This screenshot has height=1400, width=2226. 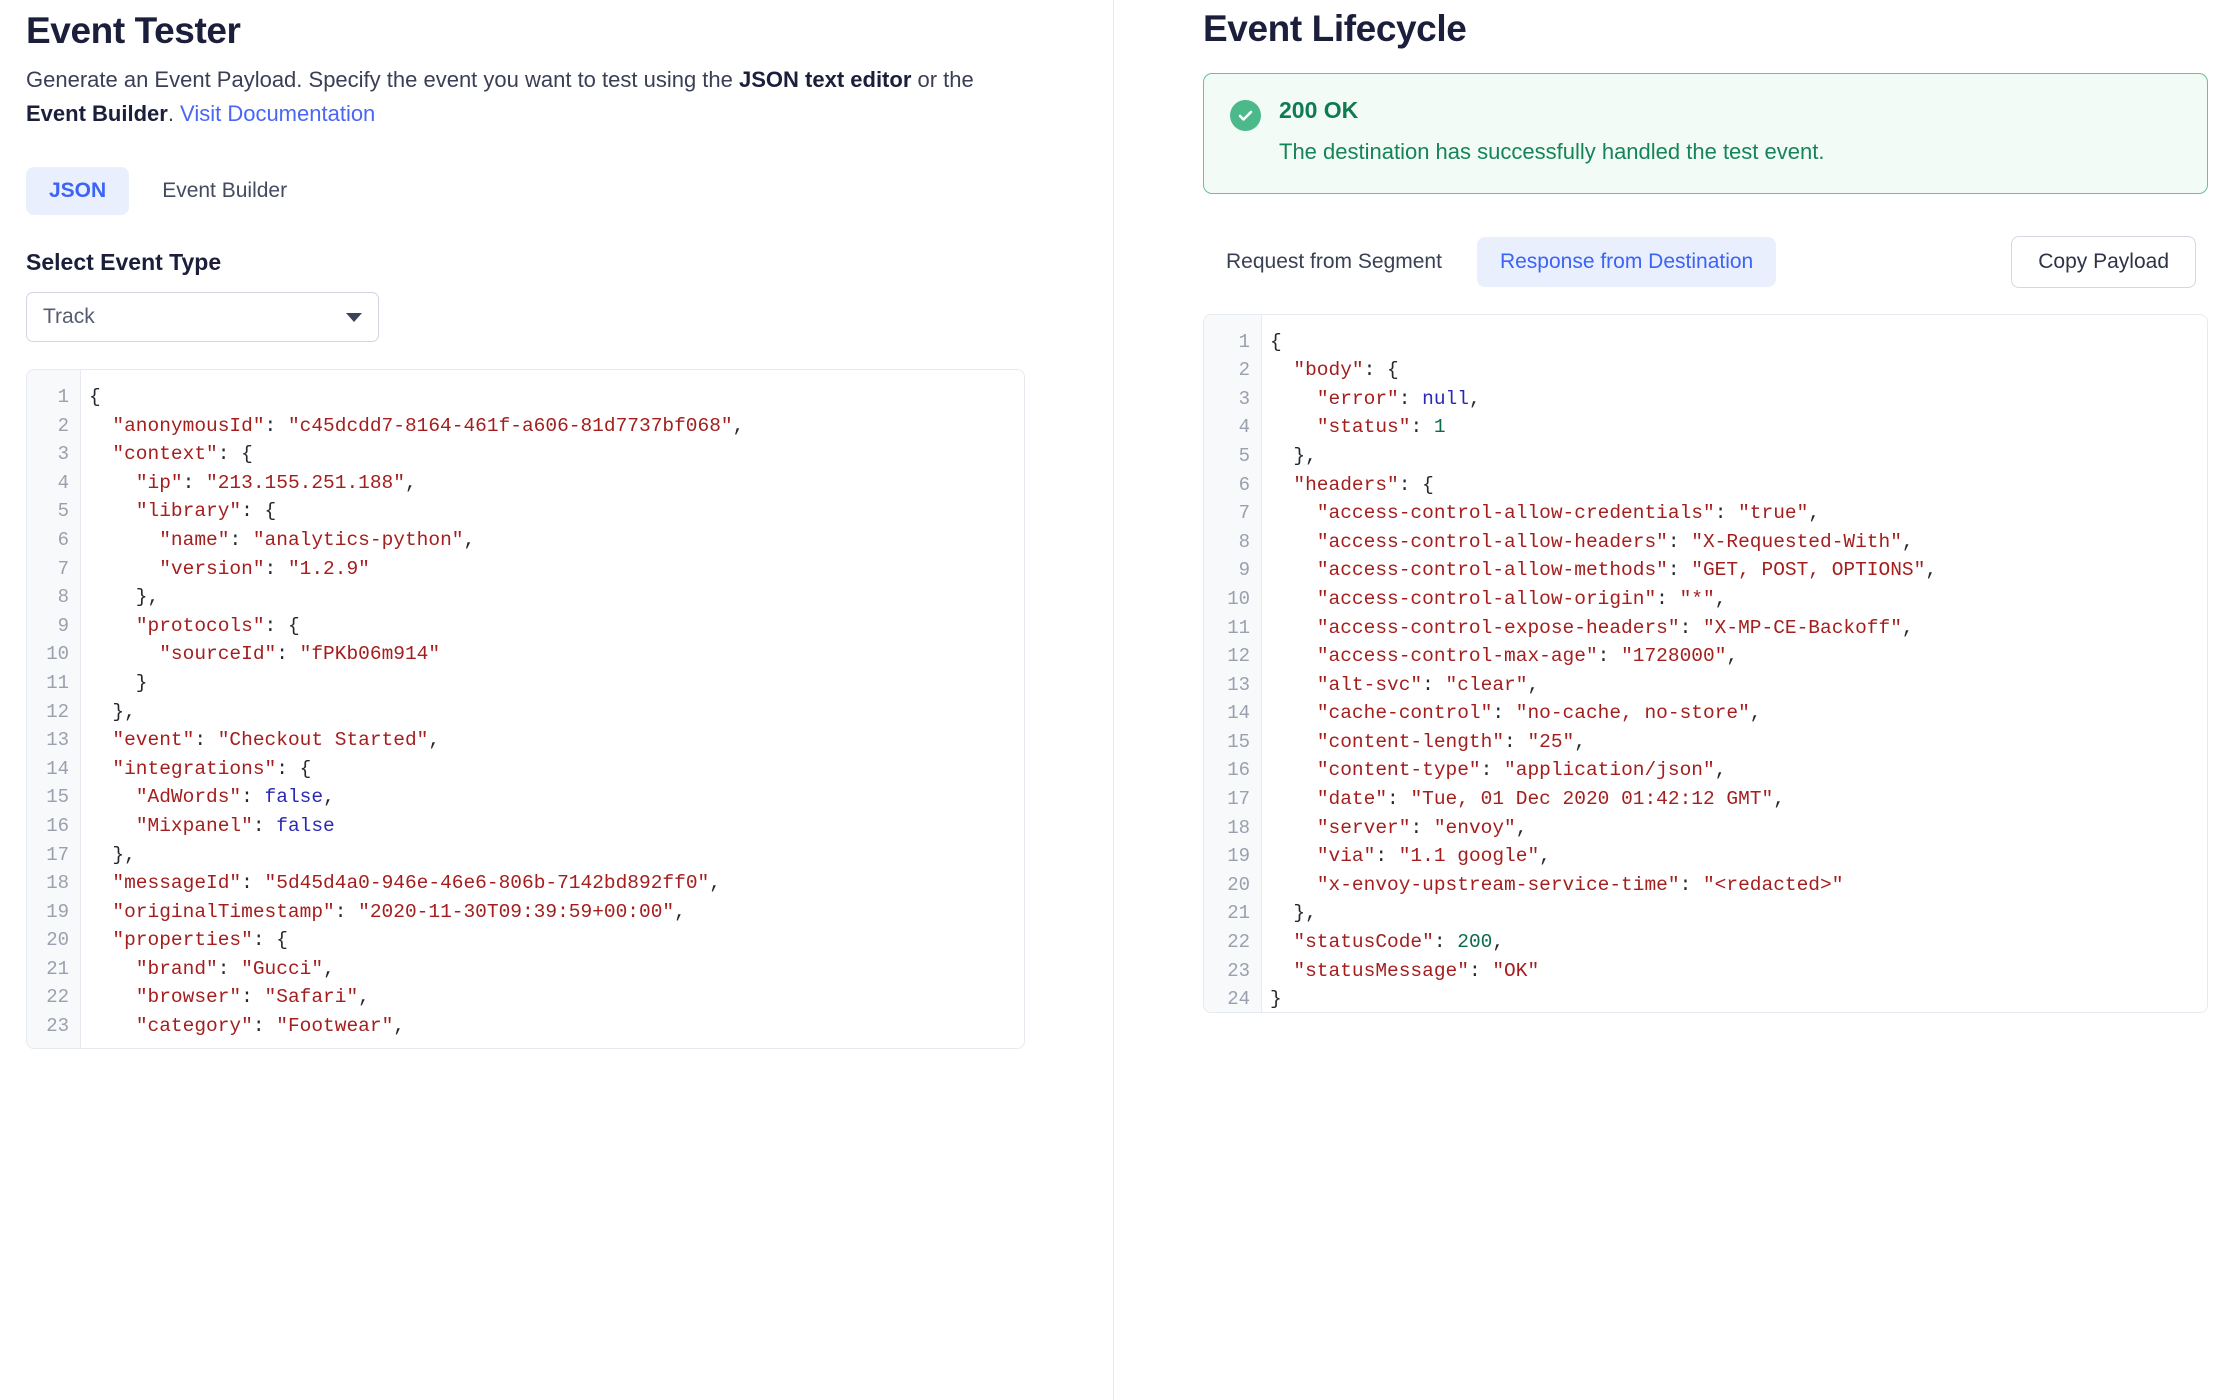 What do you see at coordinates (1238, 970) in the screenshot?
I see `line-number: 23` at bounding box center [1238, 970].